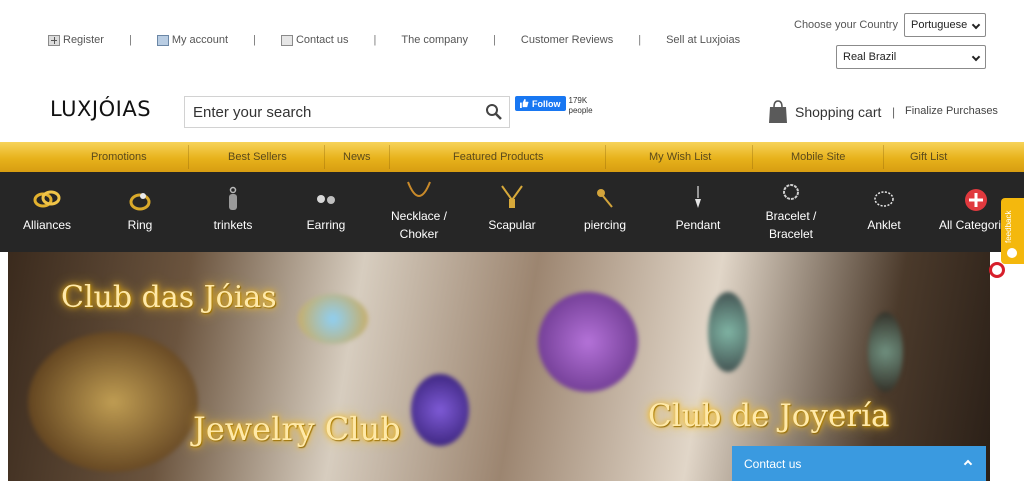  What do you see at coordinates (498, 157) in the screenshot?
I see `nav-featured-products: Featured Products` at bounding box center [498, 157].